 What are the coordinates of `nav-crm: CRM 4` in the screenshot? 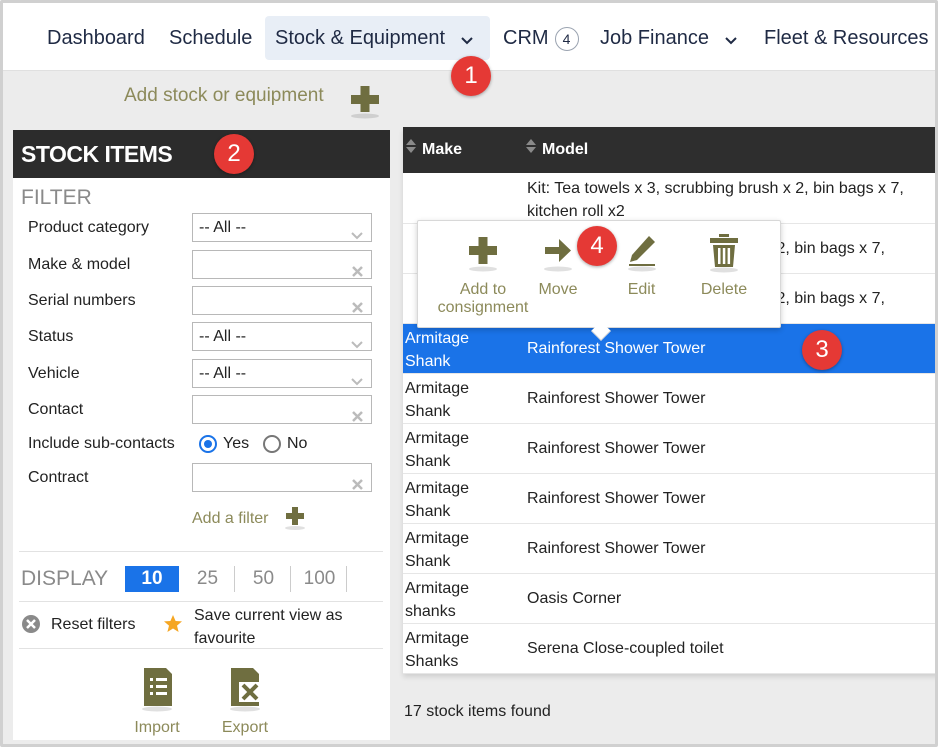 It's located at (541, 38).